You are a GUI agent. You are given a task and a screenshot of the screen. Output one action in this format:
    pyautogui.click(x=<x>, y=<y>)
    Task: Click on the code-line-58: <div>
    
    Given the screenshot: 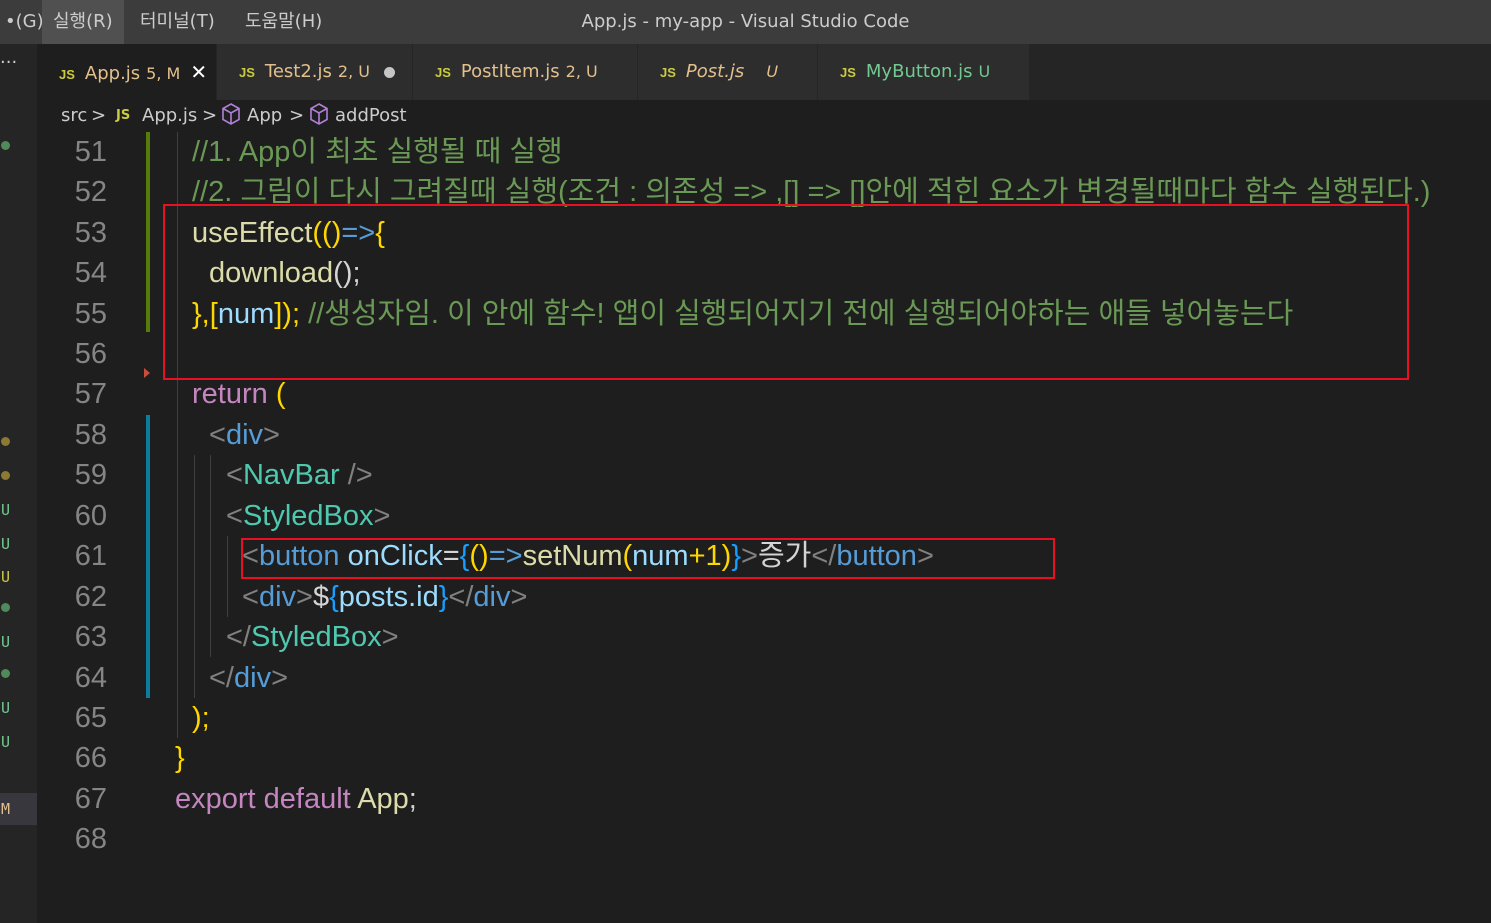 What is the action you would take?
    pyautogui.click(x=244, y=435)
    